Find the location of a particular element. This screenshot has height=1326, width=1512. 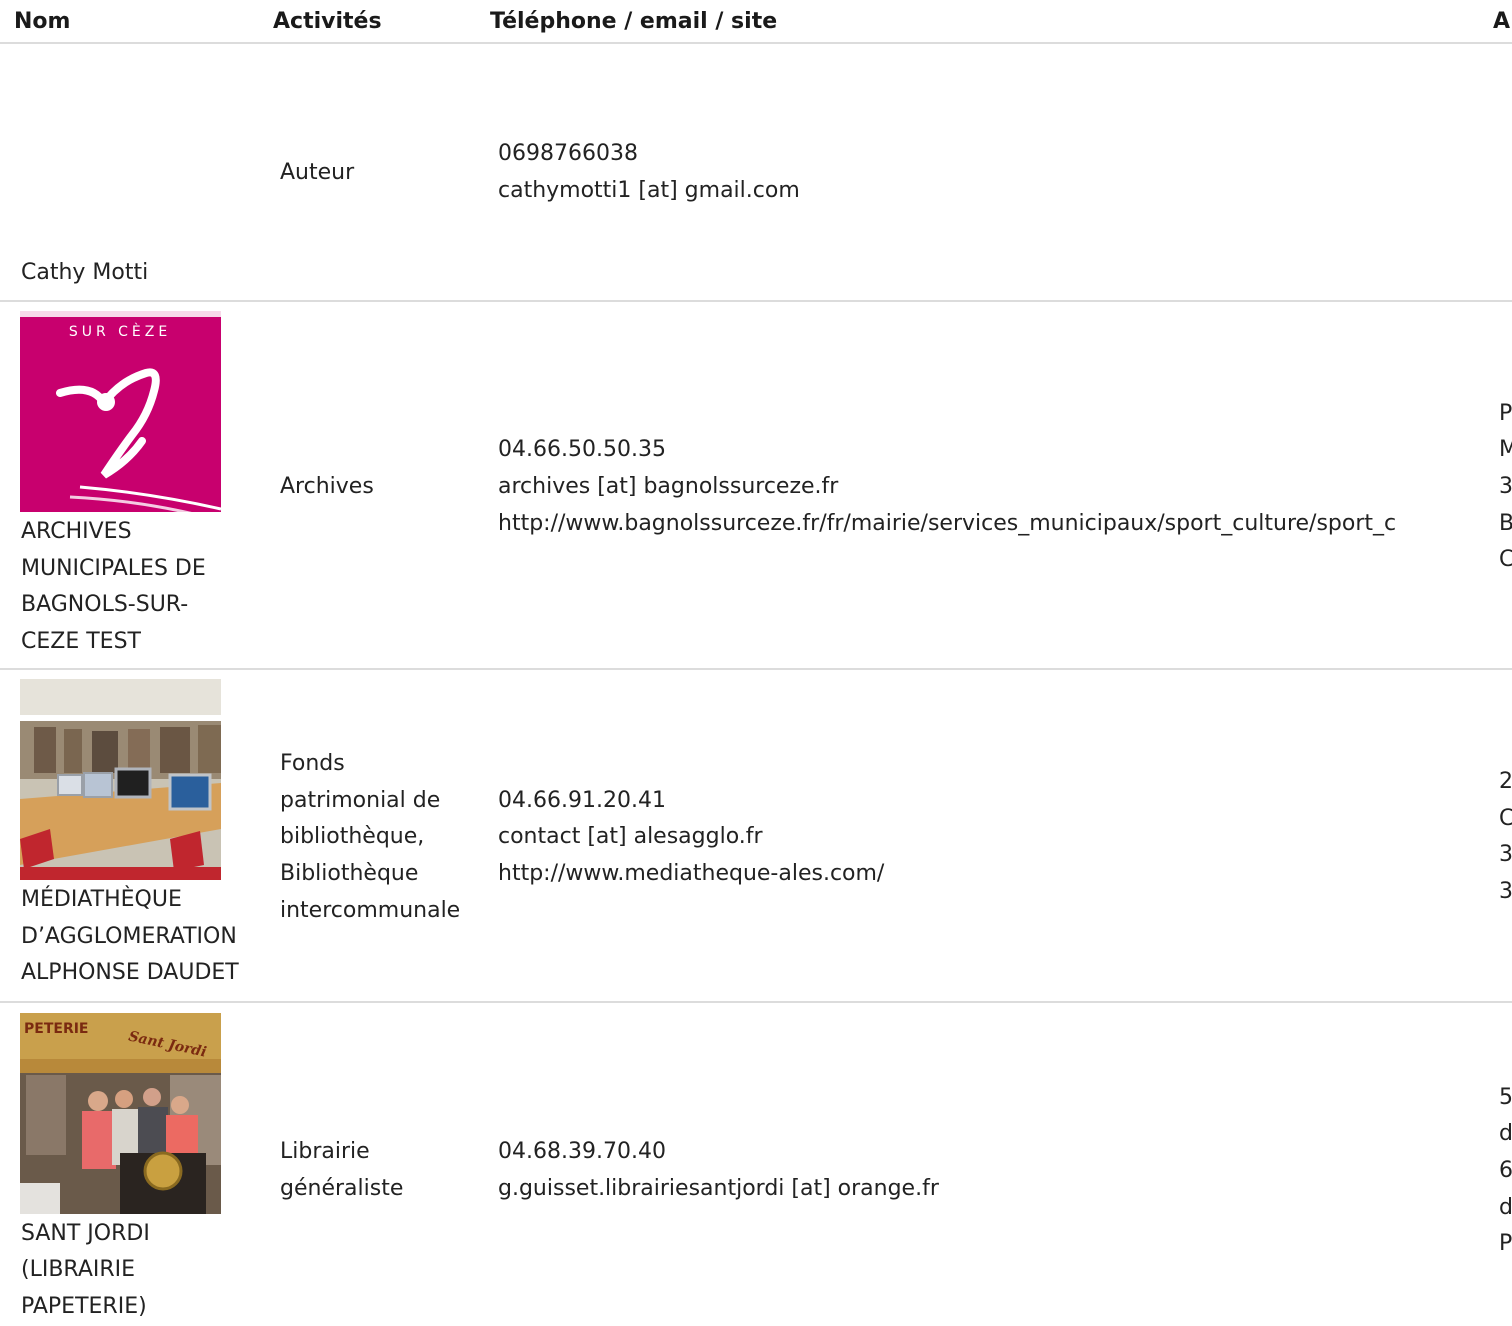

email-address: archives [at] bagnolssurceze.fr is located at coordinates (668, 486).